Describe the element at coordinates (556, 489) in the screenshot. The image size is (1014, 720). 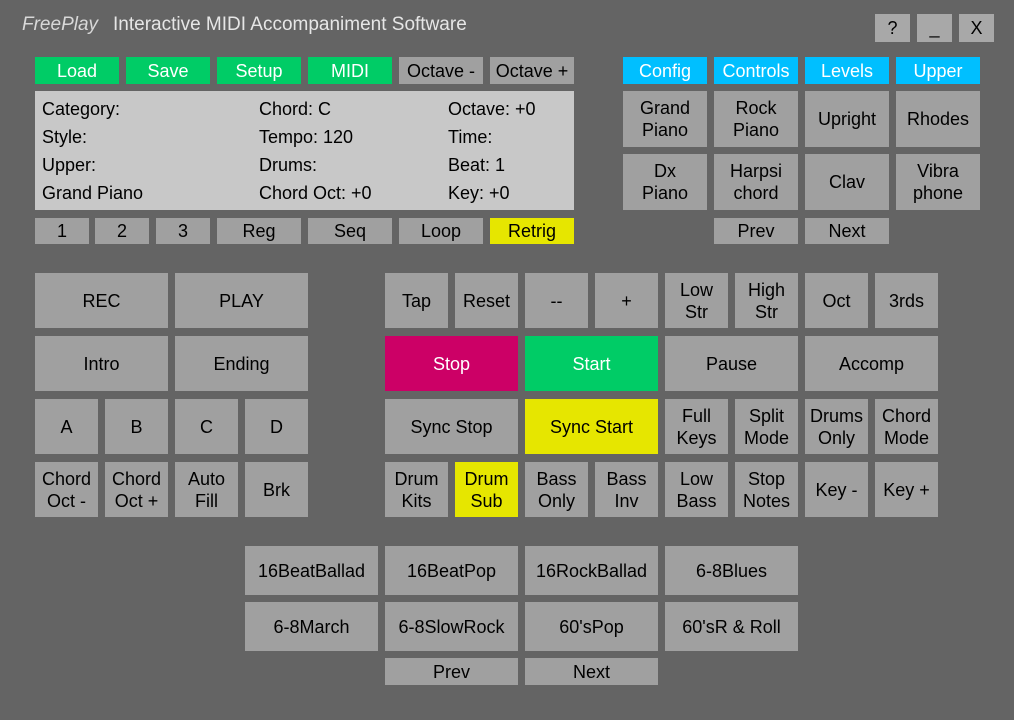
I see `bass-only-button: Bass Only` at that location.